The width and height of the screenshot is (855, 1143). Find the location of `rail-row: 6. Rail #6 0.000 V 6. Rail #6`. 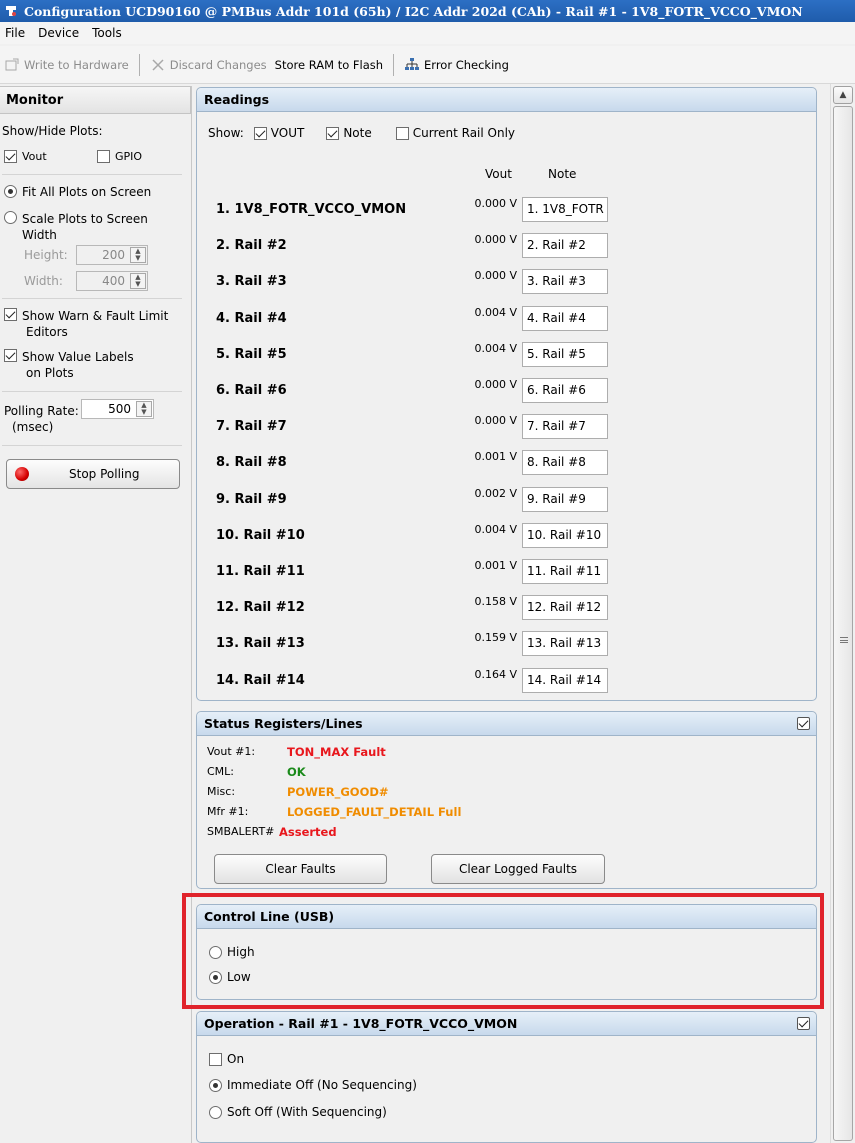

rail-row: 6. Rail #6 0.000 V 6. Rail #6 is located at coordinates (497, 391).